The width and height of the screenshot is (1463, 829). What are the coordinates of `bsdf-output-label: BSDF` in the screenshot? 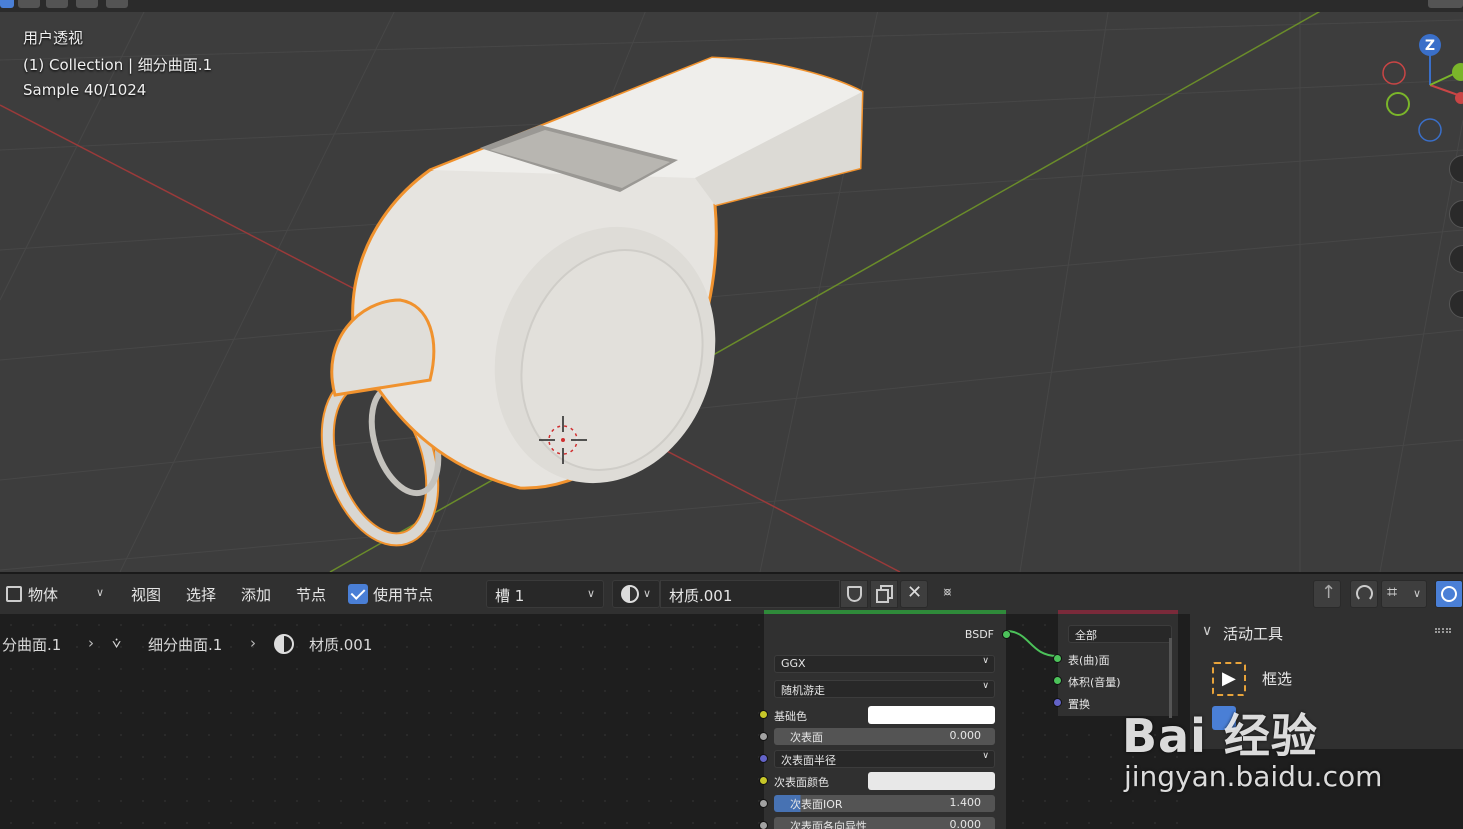 It's located at (979, 634).